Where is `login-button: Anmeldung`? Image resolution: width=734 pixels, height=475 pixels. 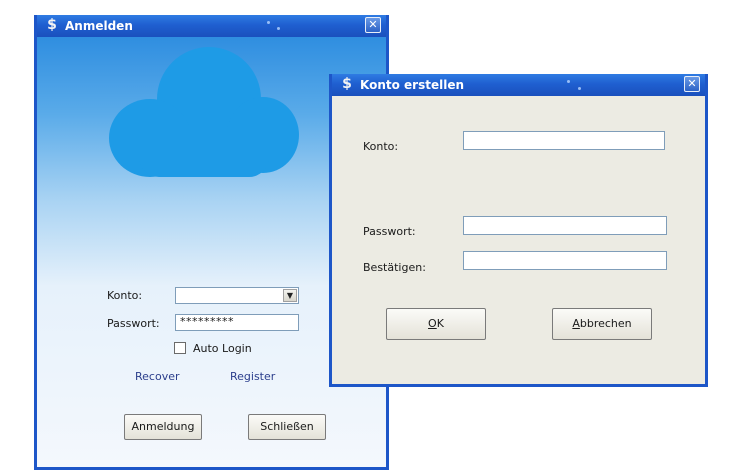 login-button: Anmeldung is located at coordinates (163, 427).